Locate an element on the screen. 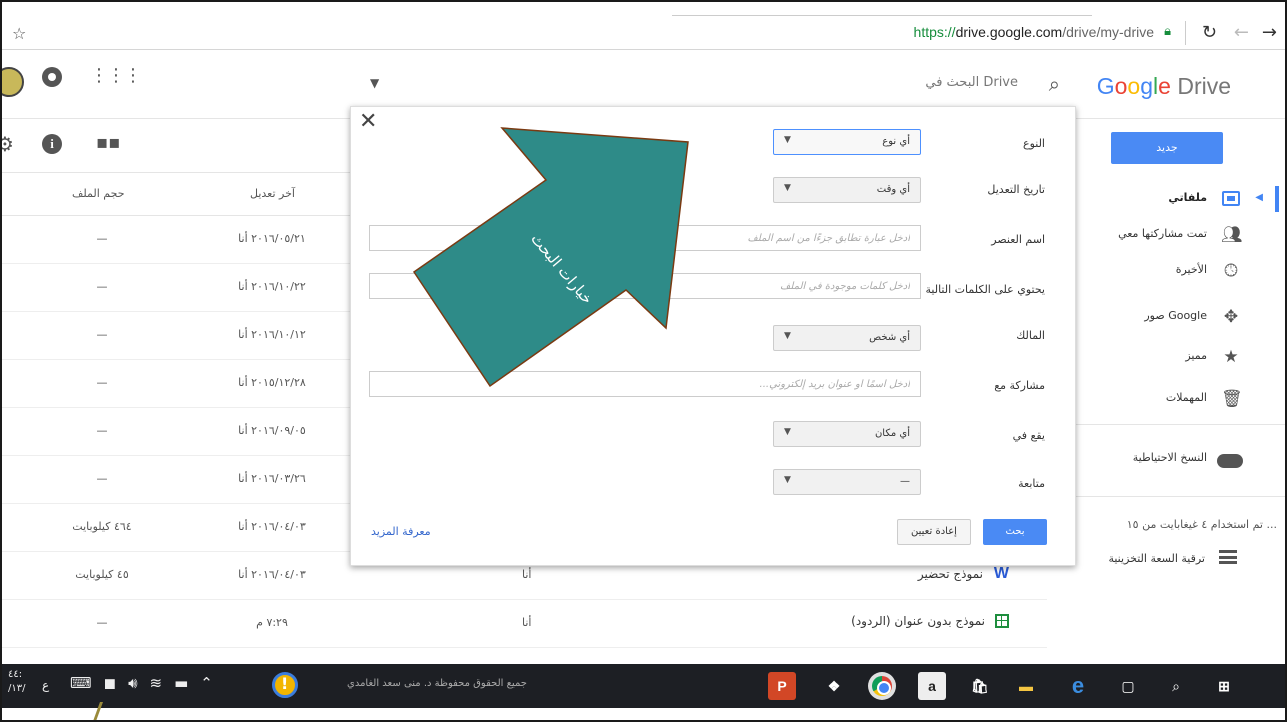 This screenshot has width=1287, height=722. reload-icon: ↻ is located at coordinates (1209, 32).